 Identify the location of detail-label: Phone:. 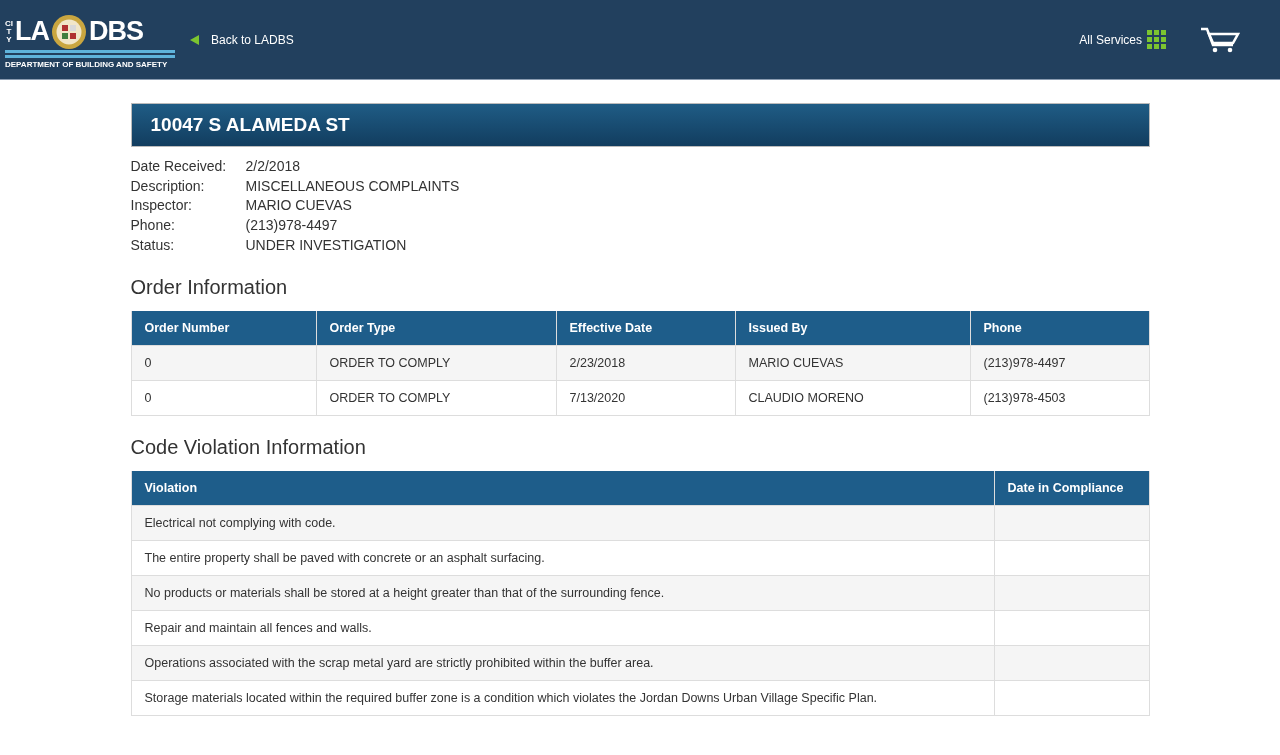
(153, 226).